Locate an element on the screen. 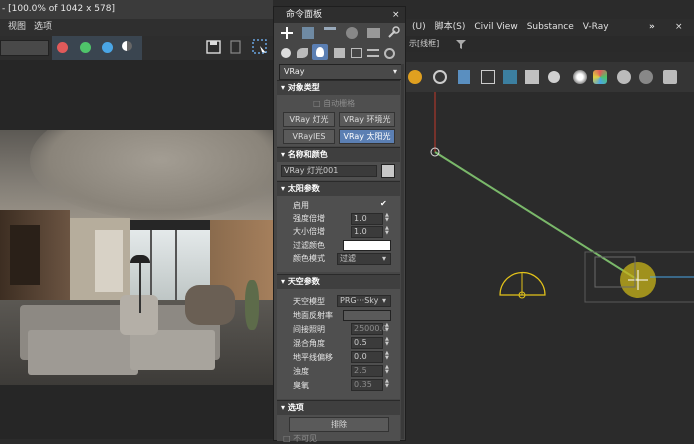  menu-item-options: 选项 is located at coordinates (43, 27).